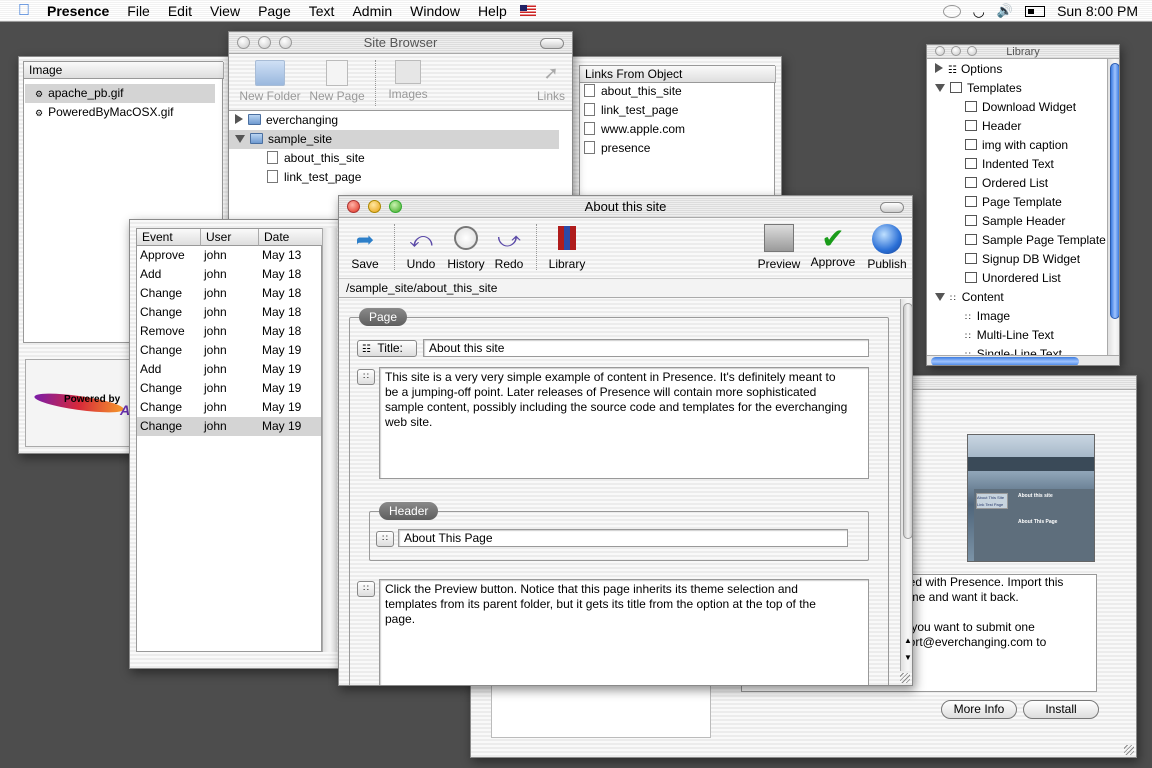  I want to click on install-button: Install, so click(1061, 709).